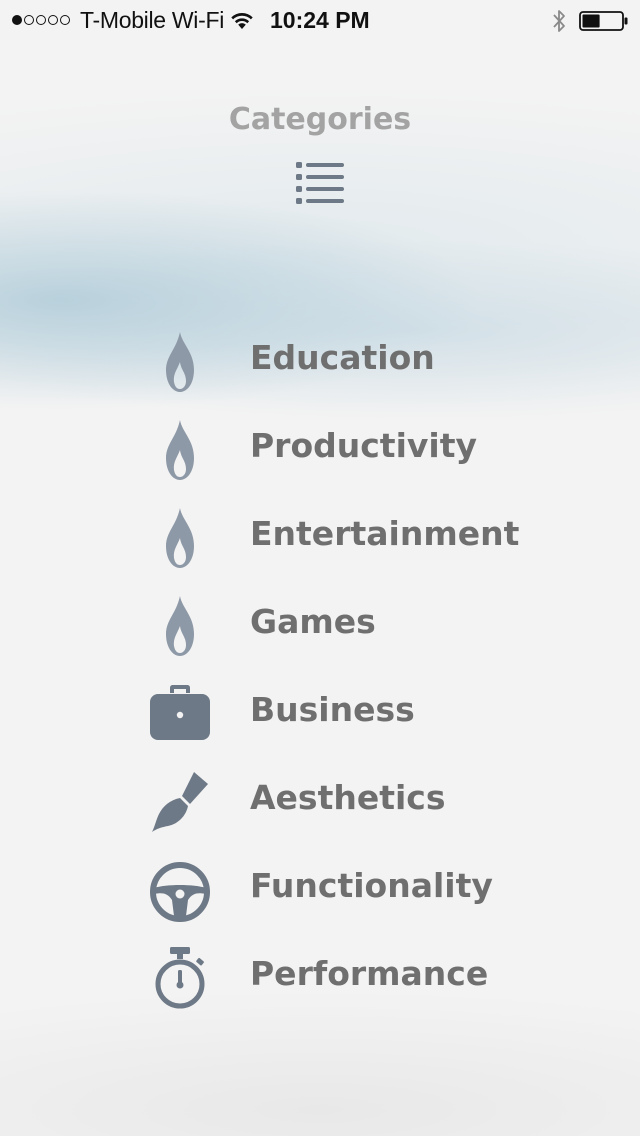  I want to click on category-item-functionality: Functionality, so click(350, 888).